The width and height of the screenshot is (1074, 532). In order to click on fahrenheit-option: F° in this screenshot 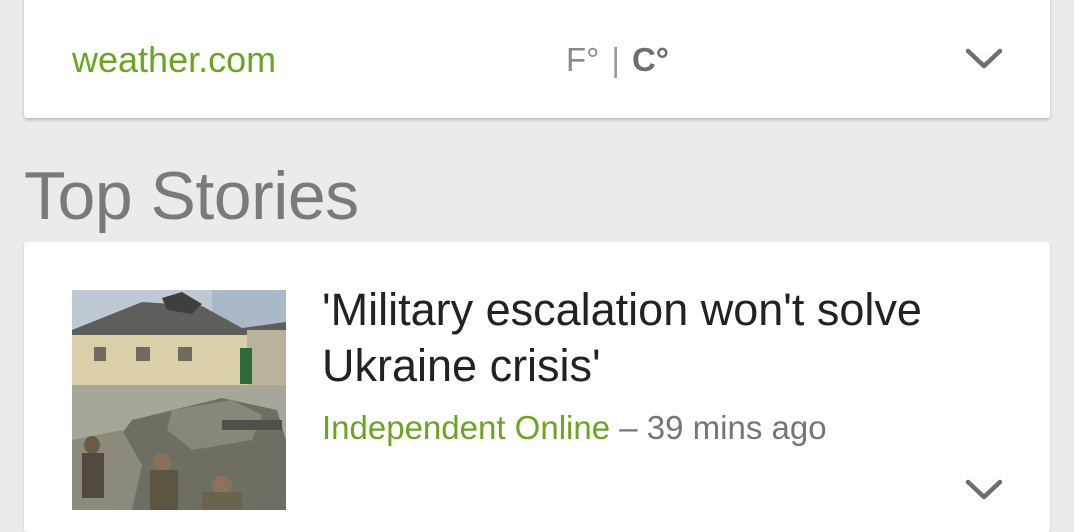, I will do `click(582, 59)`.